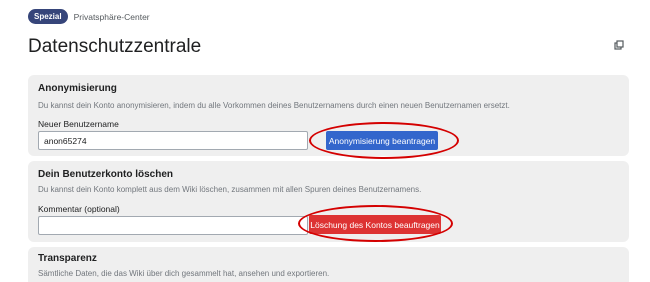  What do you see at coordinates (173, 140) in the screenshot?
I see `new-username-input: anon65274` at bounding box center [173, 140].